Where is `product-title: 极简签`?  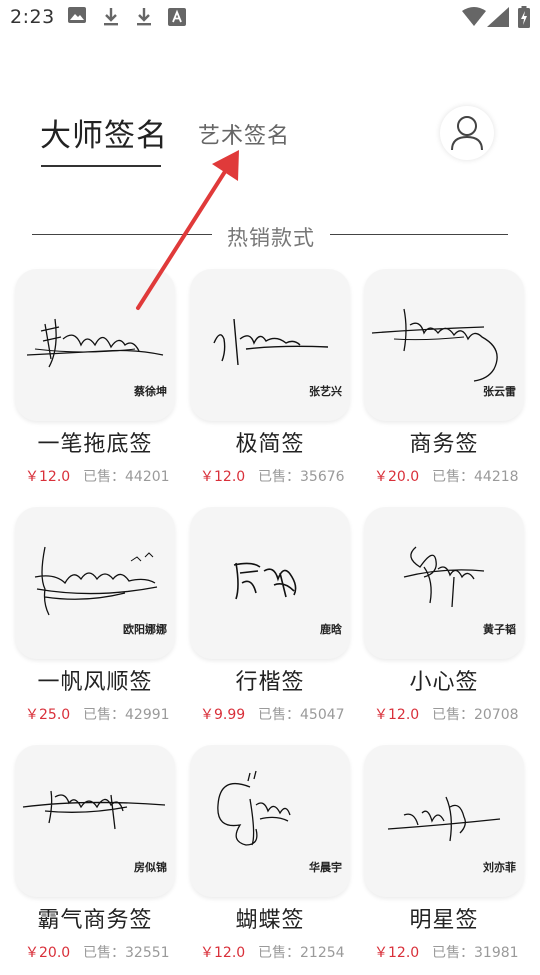 product-title: 极简签 is located at coordinates (270, 444).